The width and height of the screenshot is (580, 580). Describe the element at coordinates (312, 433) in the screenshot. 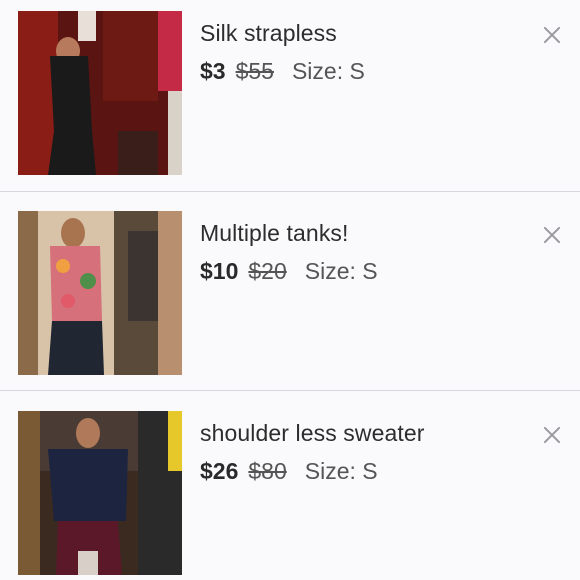

I see `listing-title: shoulder less sweater` at that location.